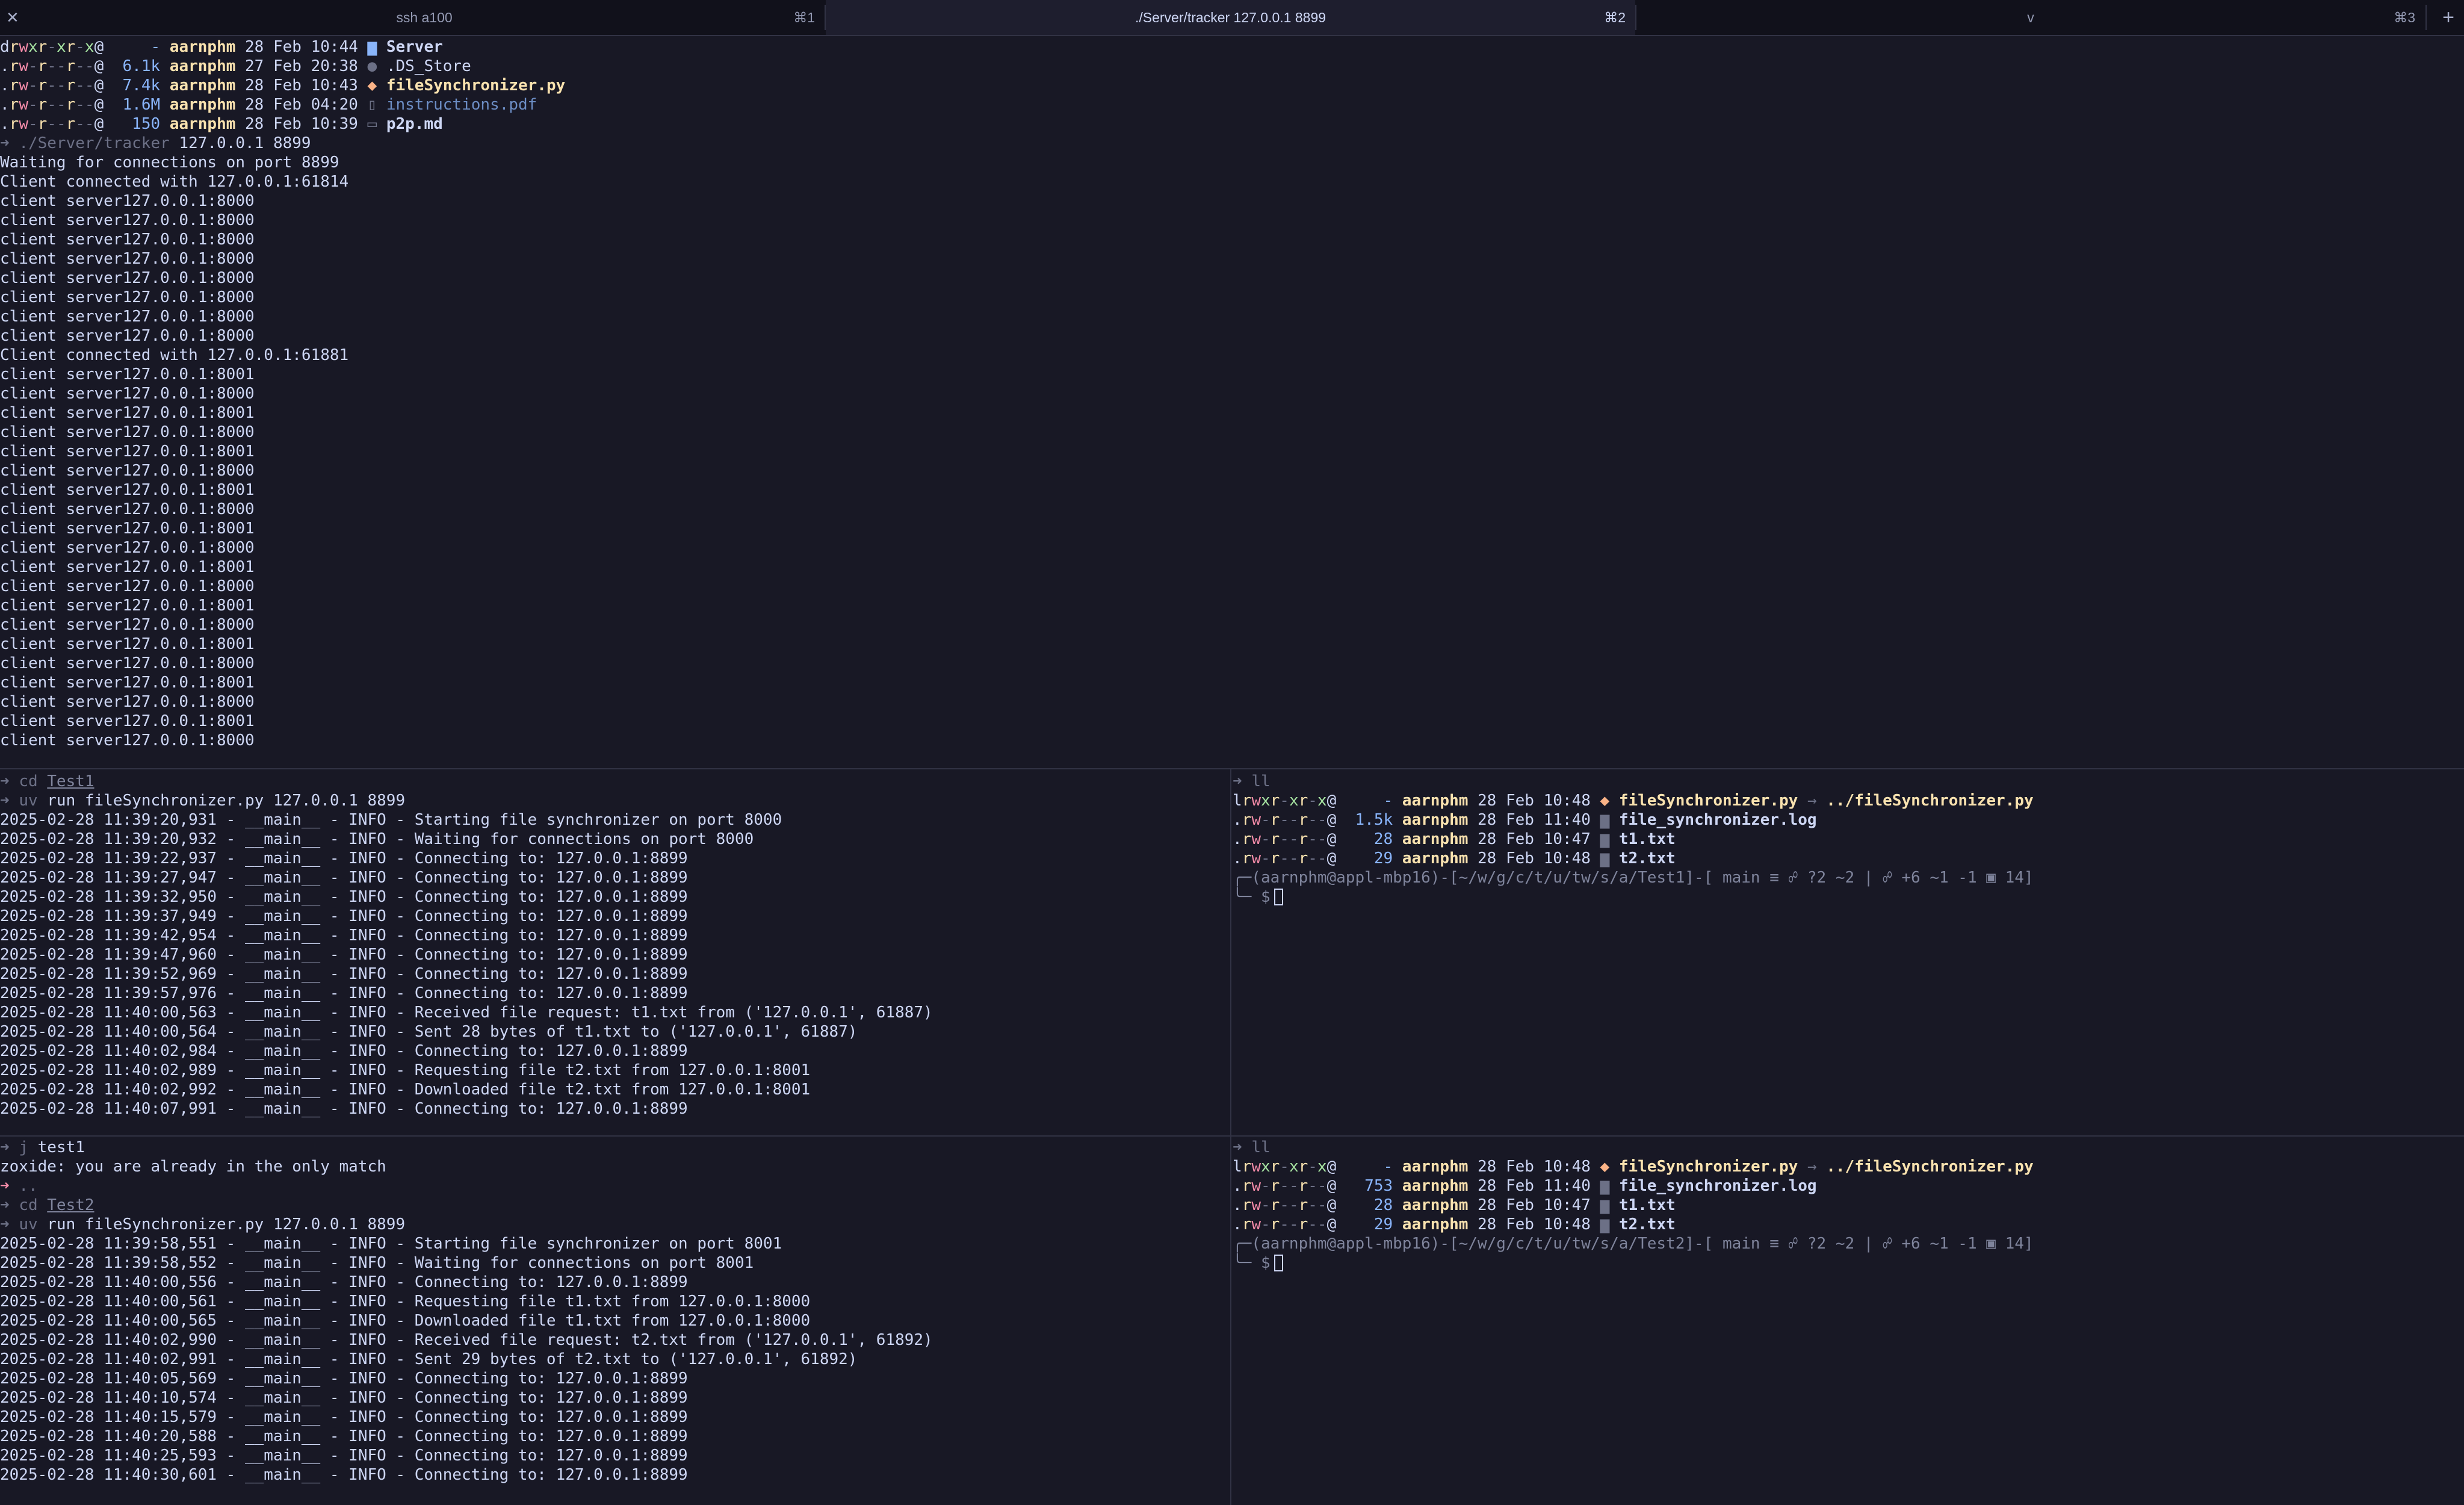 The image size is (2464, 1505). What do you see at coordinates (1252, 1147) in the screenshot?
I see `ll-command: ➜ ll` at bounding box center [1252, 1147].